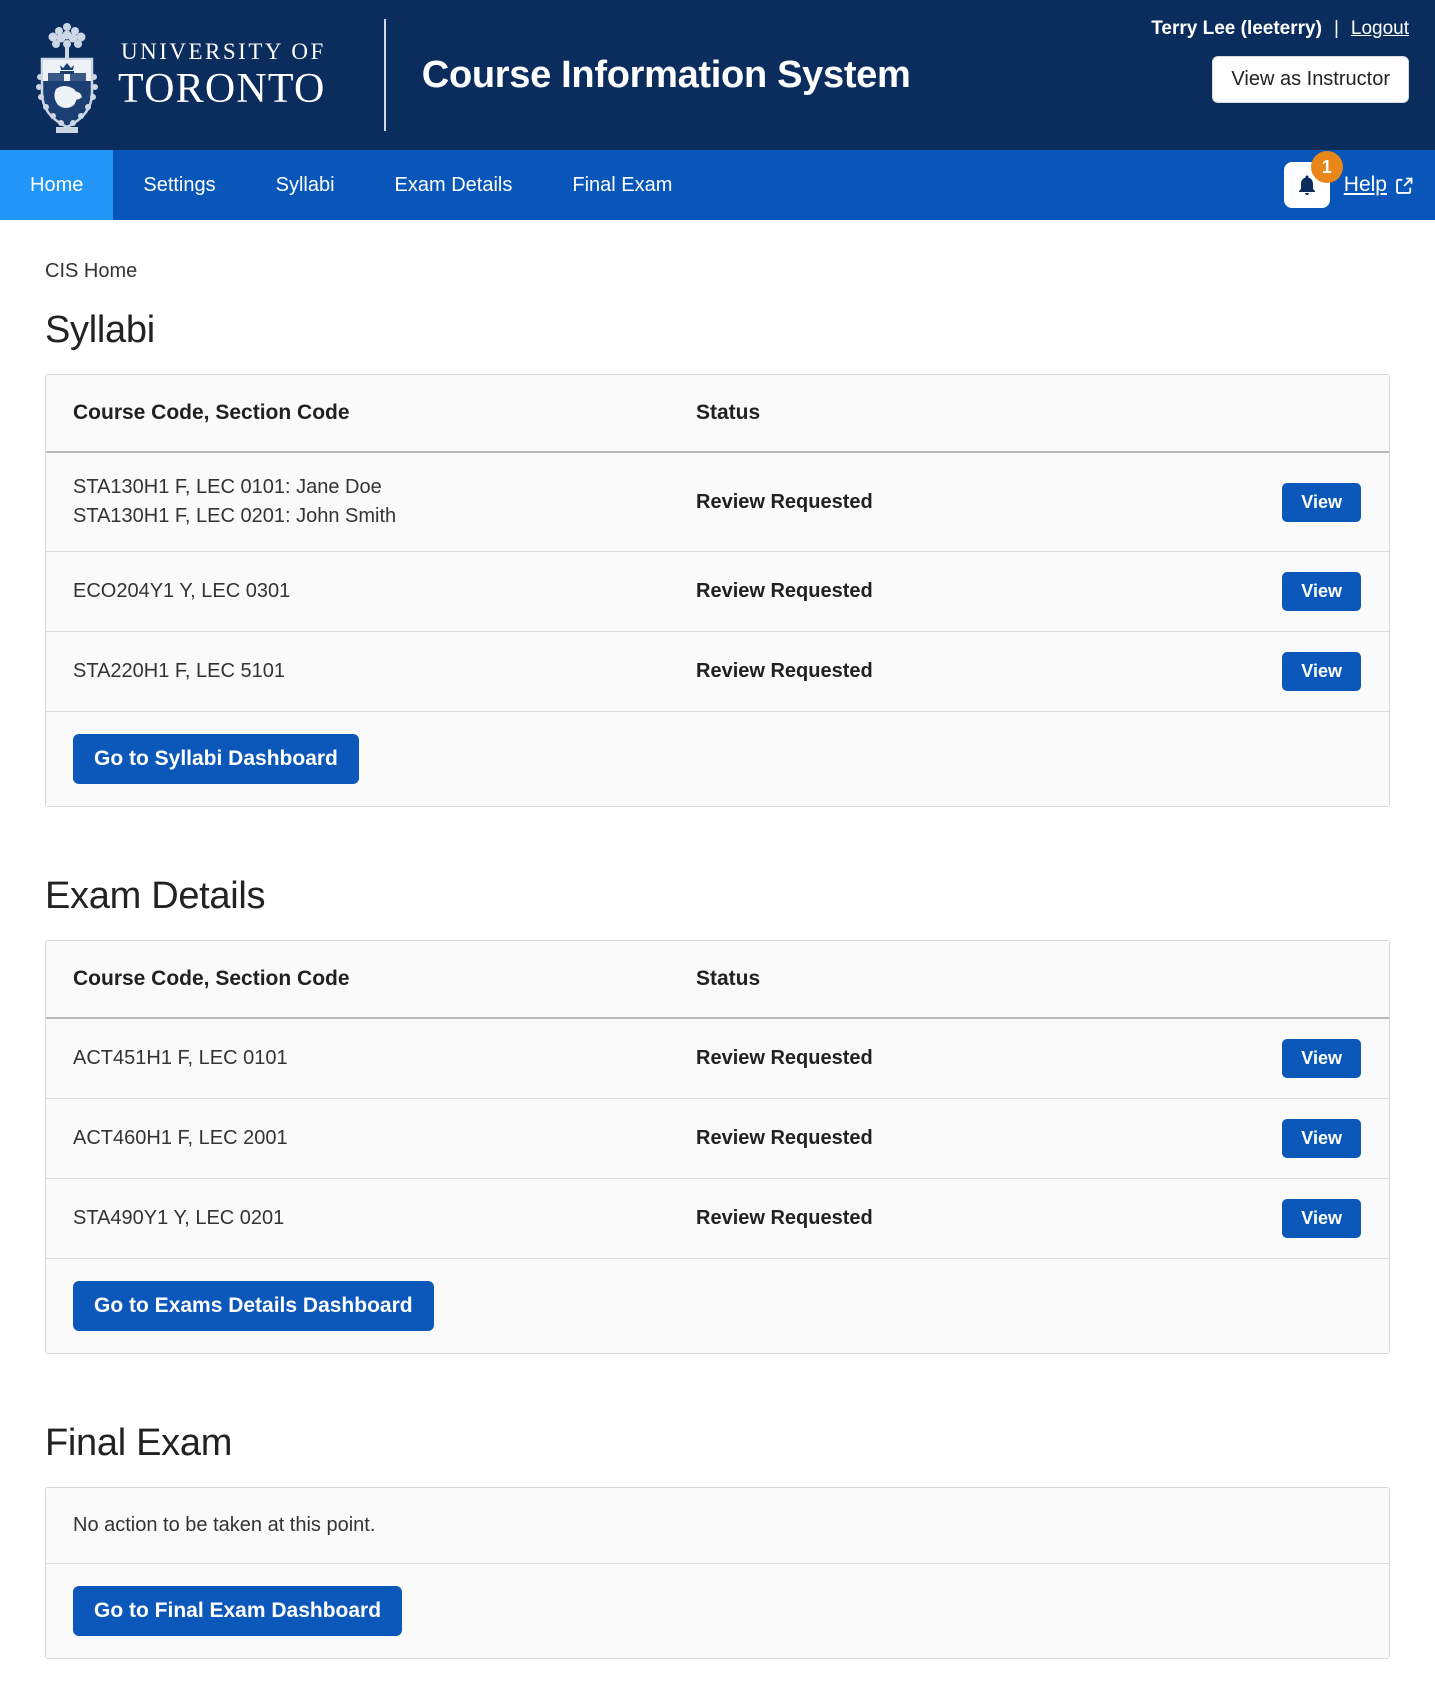 The height and width of the screenshot is (1693, 1435). I want to click on syllabi-row-1-action: View, so click(1319, 591).